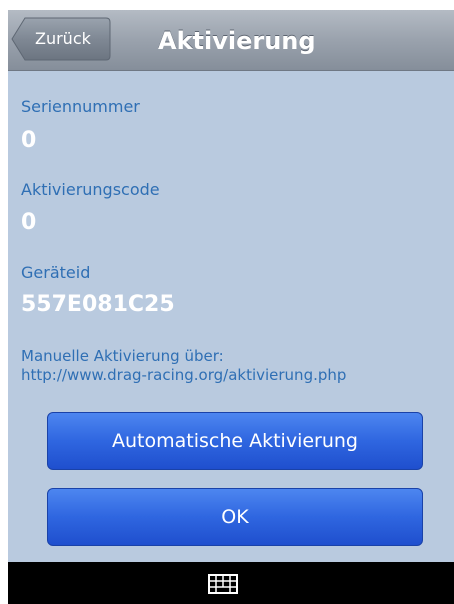  Describe the element at coordinates (223, 584) in the screenshot. I see `keyboard-icon` at that location.